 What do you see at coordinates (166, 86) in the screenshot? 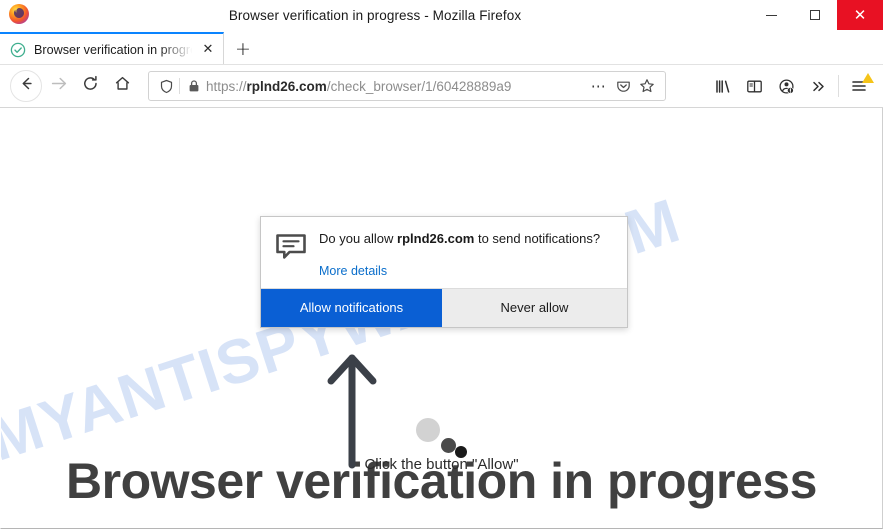
I see `shield-icon` at bounding box center [166, 86].